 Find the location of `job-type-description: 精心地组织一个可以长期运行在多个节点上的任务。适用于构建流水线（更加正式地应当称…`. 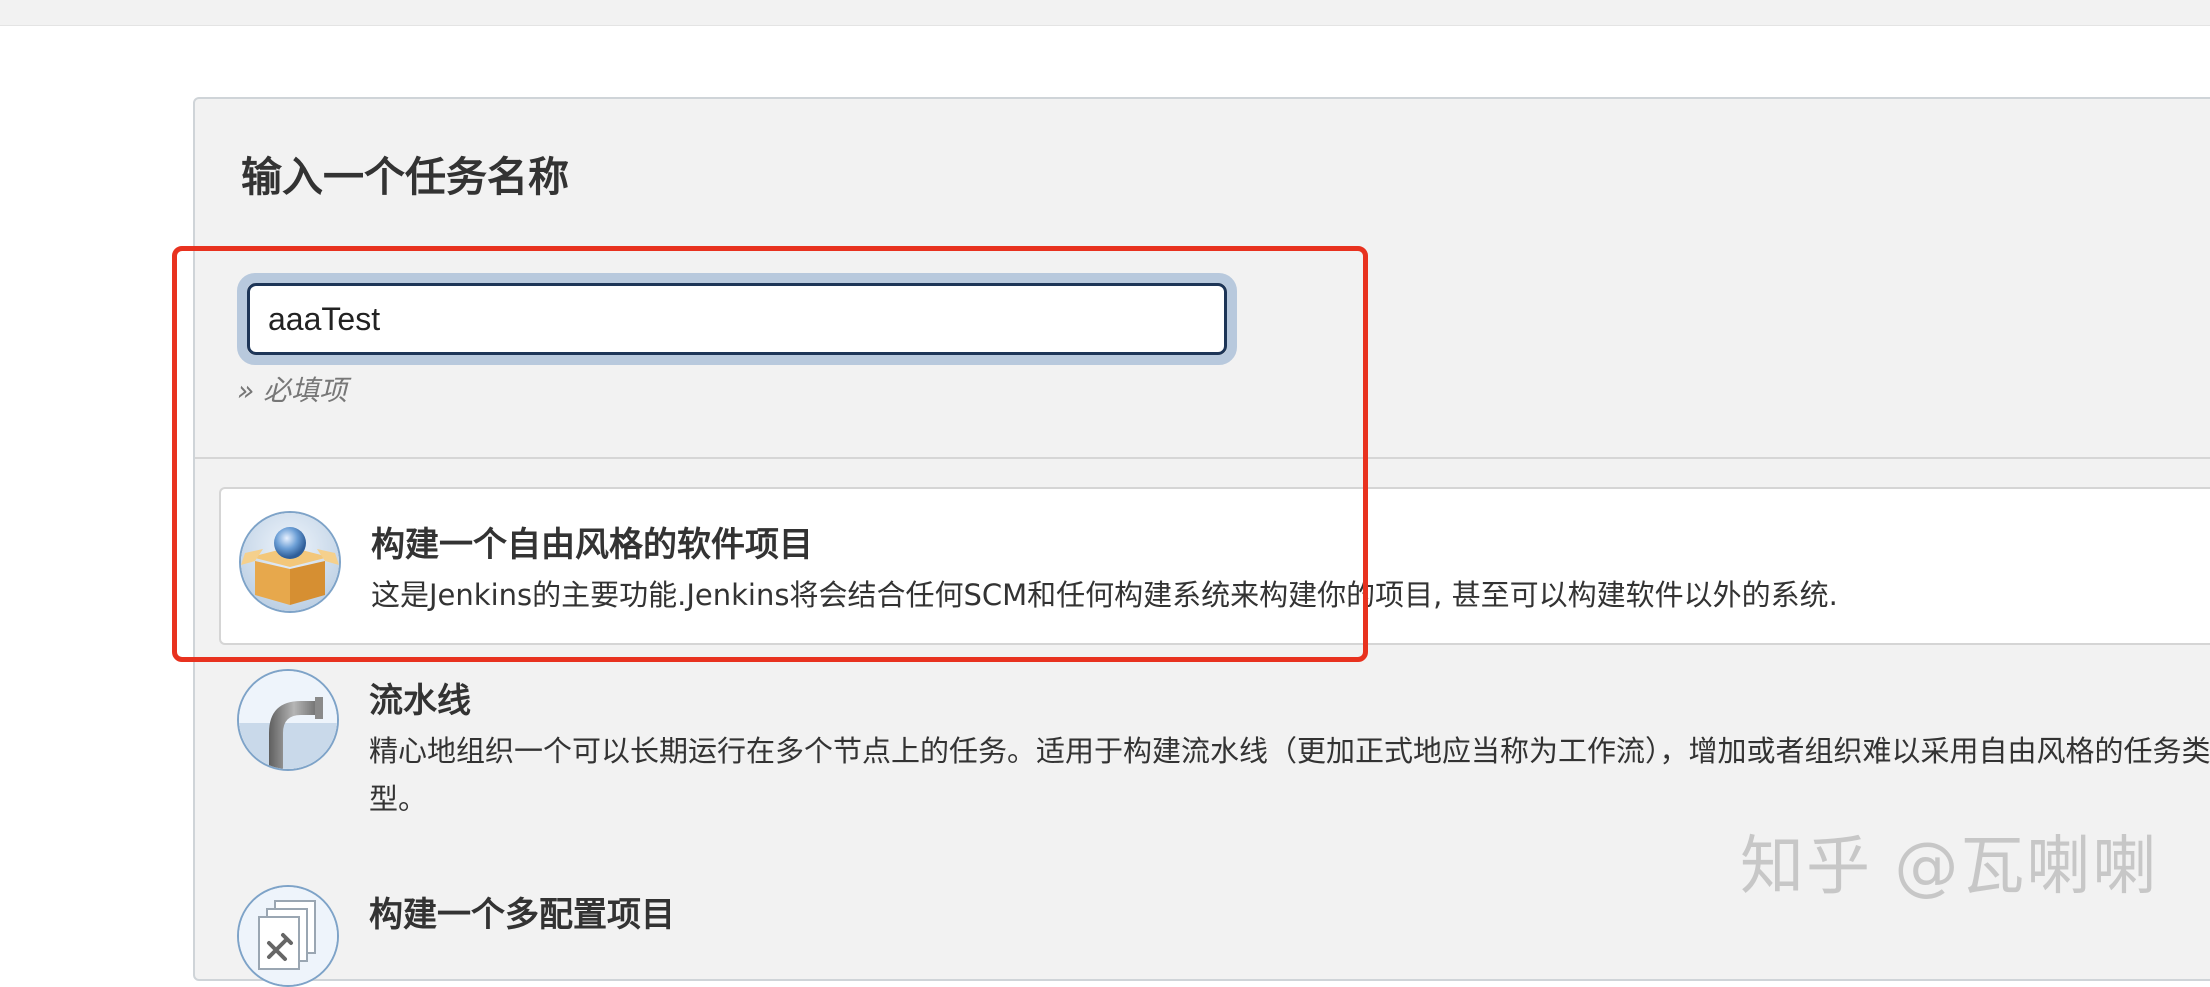

job-type-description: 精心地组织一个可以长期运行在多个节点上的任务。适用于构建流水线（更加正式地应当称… is located at coordinates (1289, 775).